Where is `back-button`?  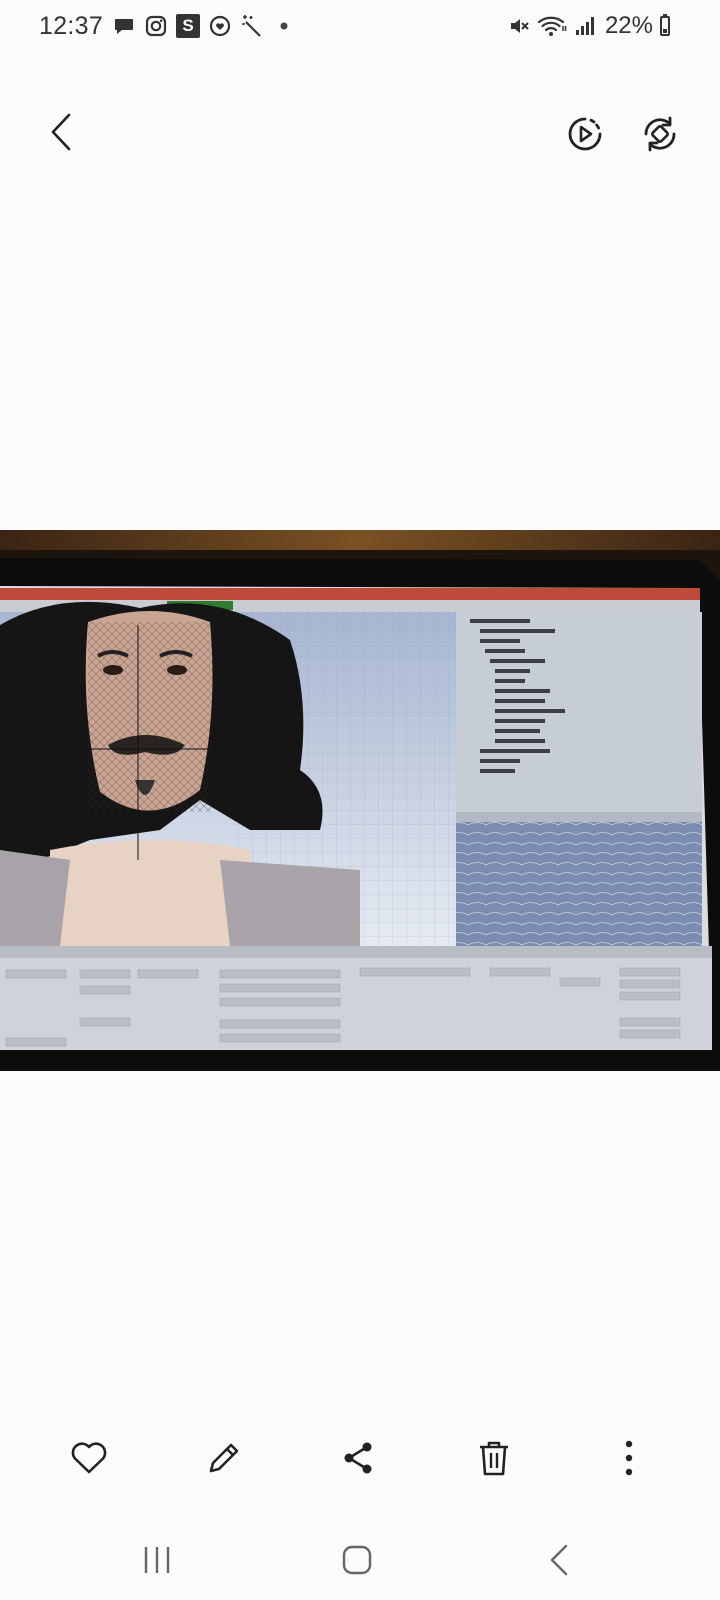
back-button is located at coordinates (62, 132).